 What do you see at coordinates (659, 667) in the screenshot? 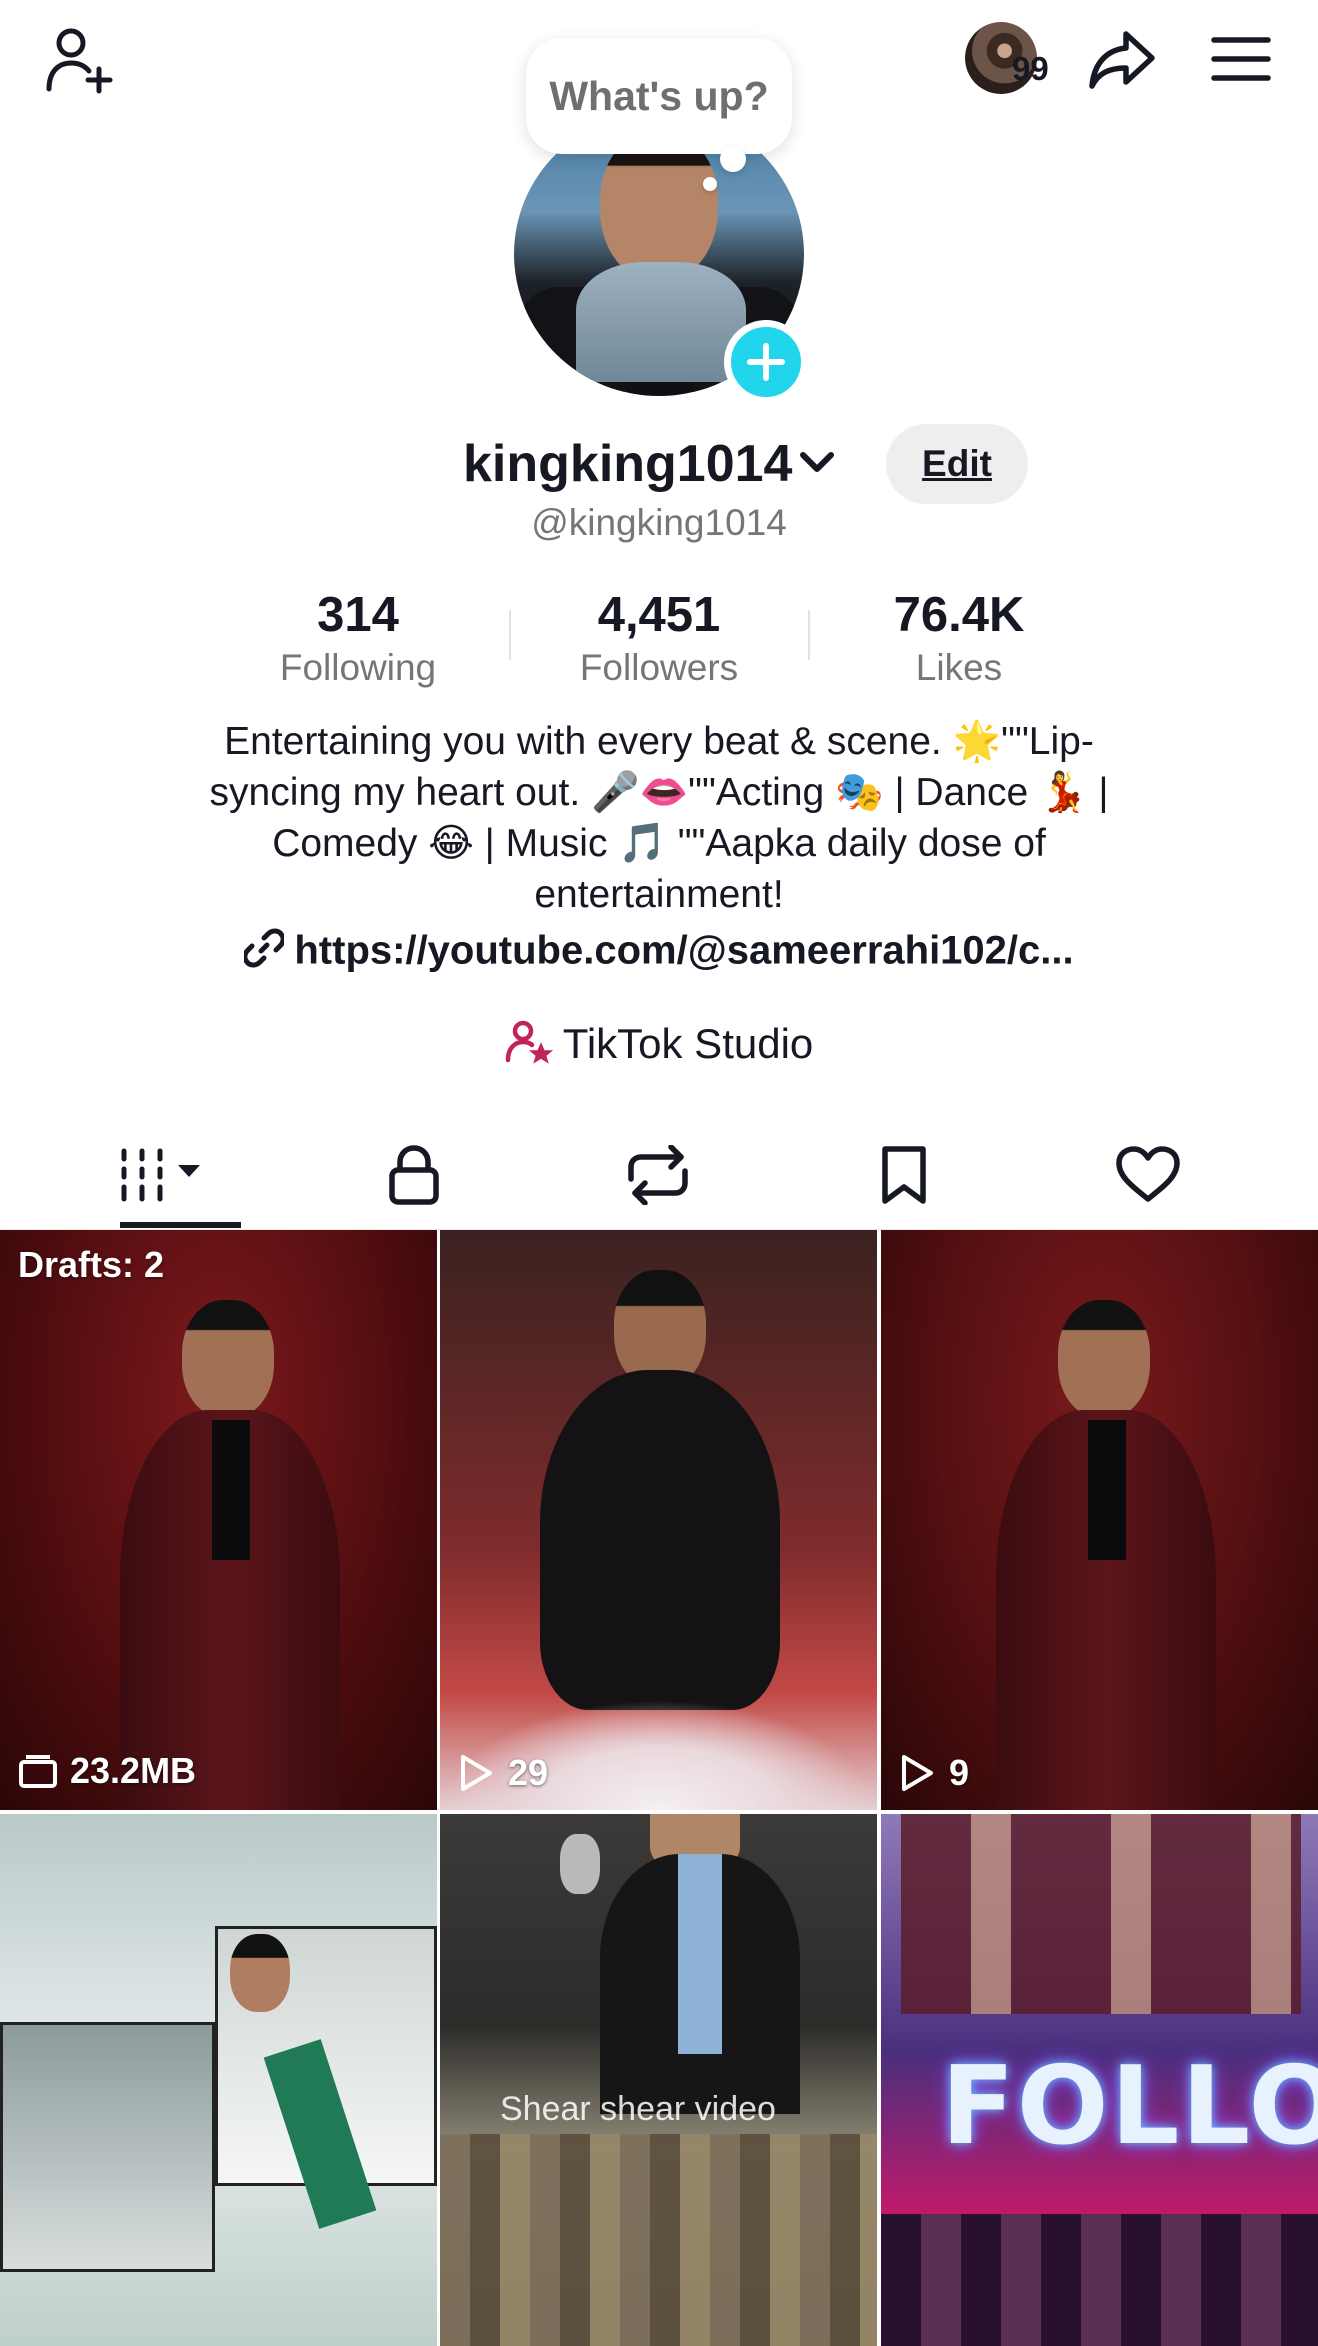
I see `stat-followers-label: Followers` at bounding box center [659, 667].